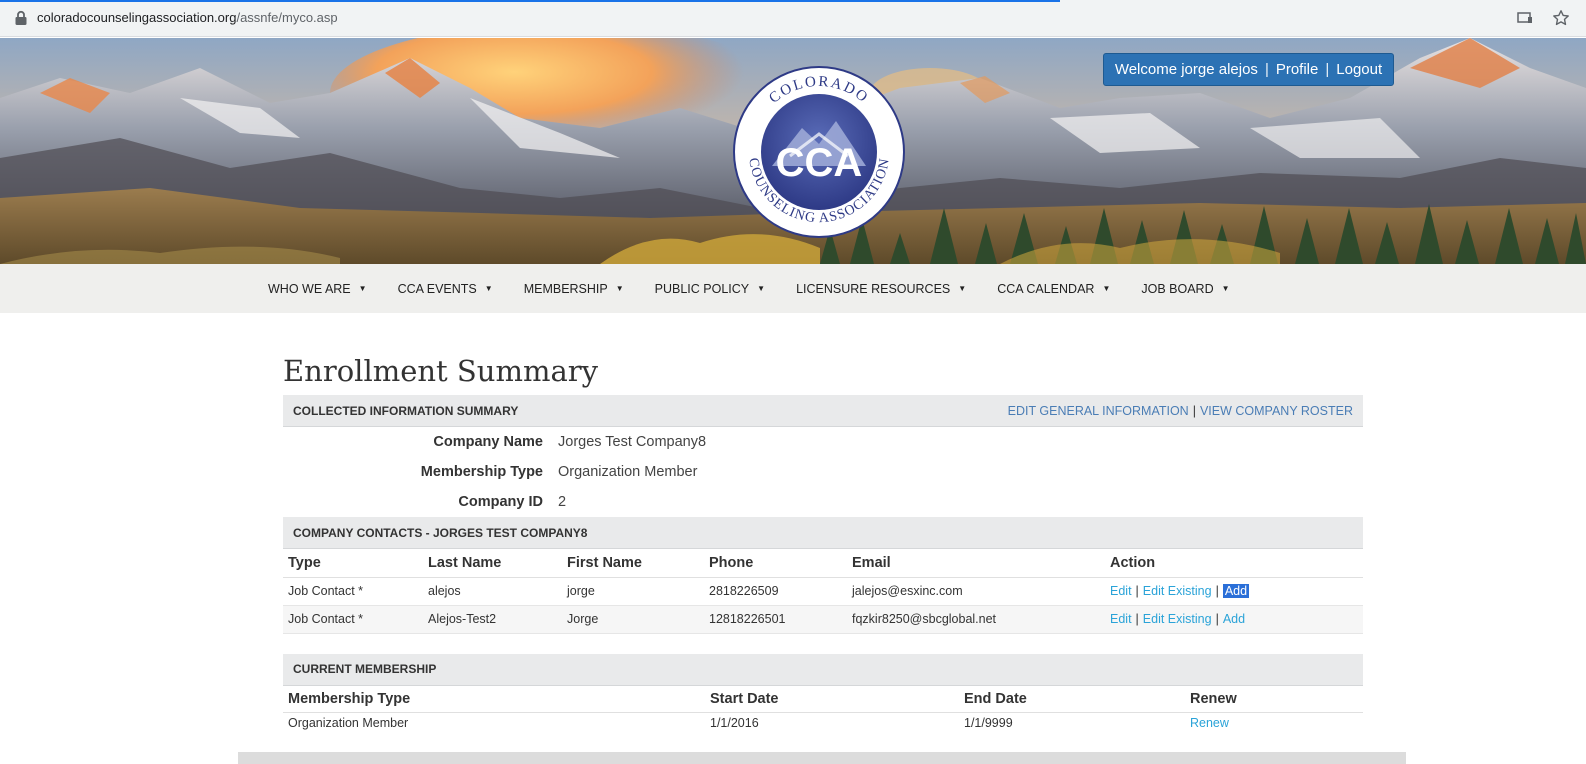  I want to click on nav-label: CCA EVENTS, so click(437, 288).